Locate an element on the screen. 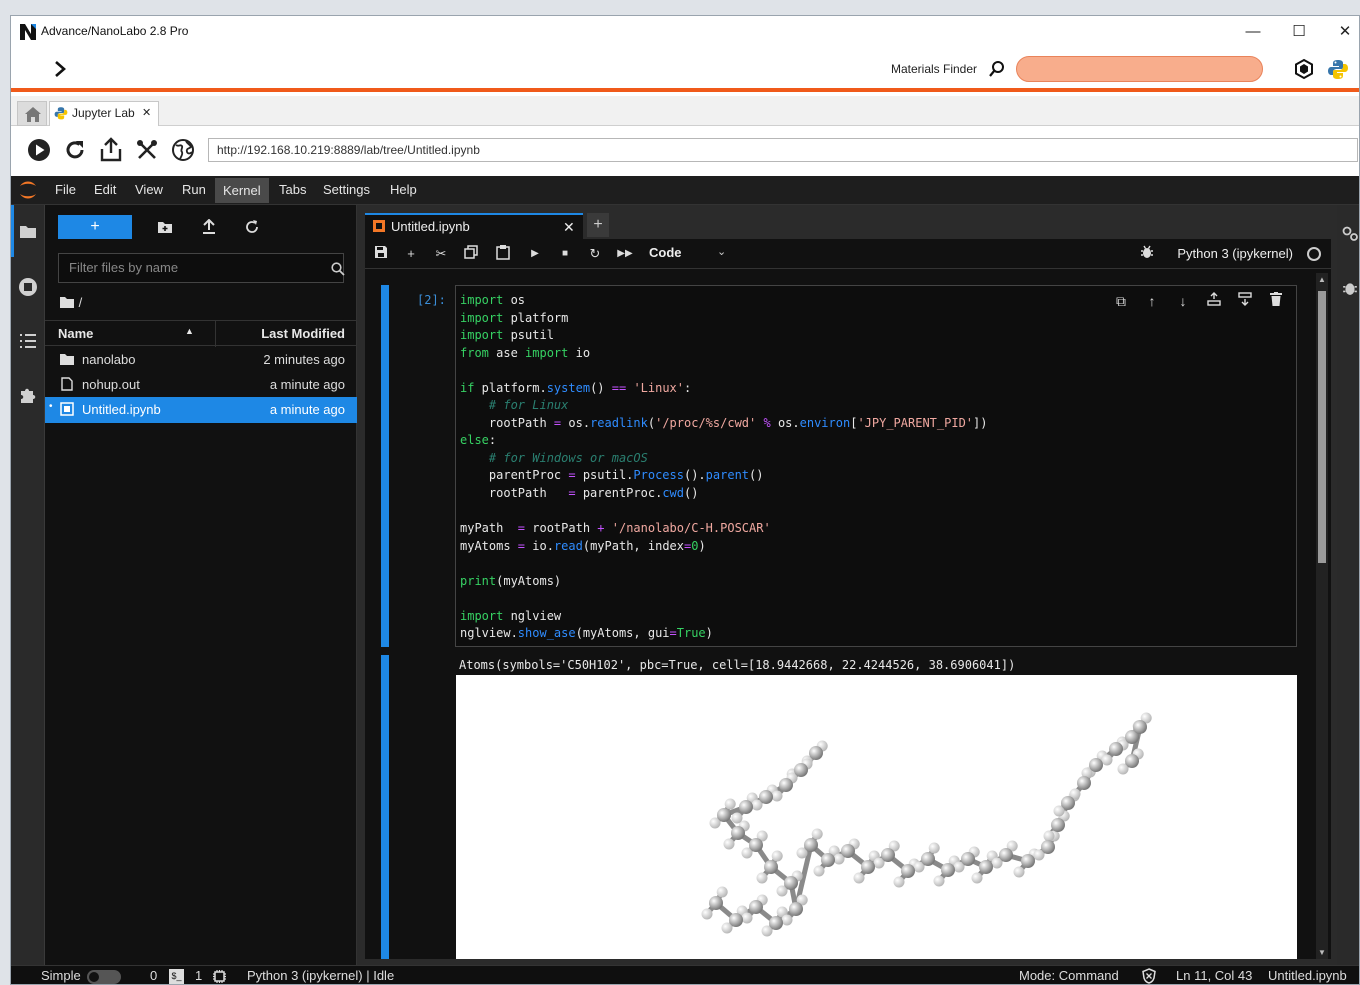 This screenshot has height=985, width=1360. close-tab-icon: ✕ is located at coordinates (146, 113).